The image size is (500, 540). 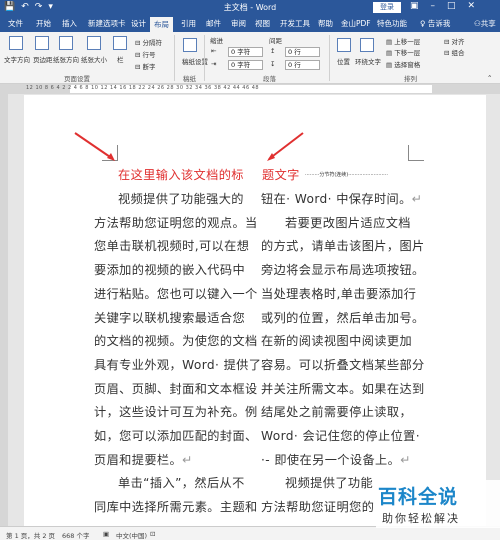 I want to click on draft-paper-icon, so click(x=190, y=45).